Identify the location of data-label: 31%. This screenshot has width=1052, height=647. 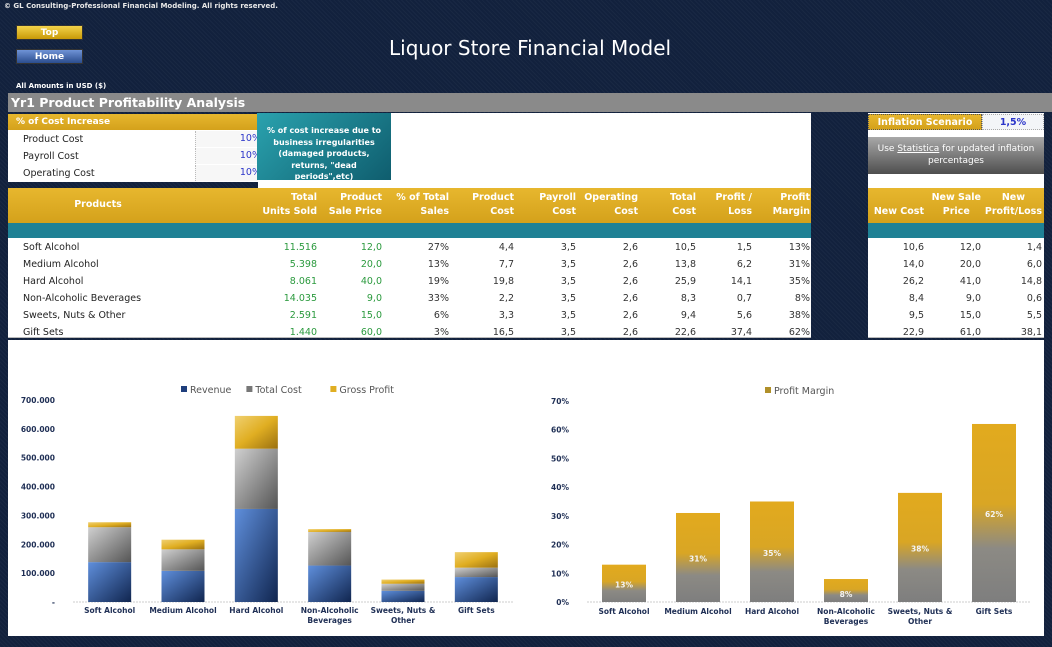
(698, 558).